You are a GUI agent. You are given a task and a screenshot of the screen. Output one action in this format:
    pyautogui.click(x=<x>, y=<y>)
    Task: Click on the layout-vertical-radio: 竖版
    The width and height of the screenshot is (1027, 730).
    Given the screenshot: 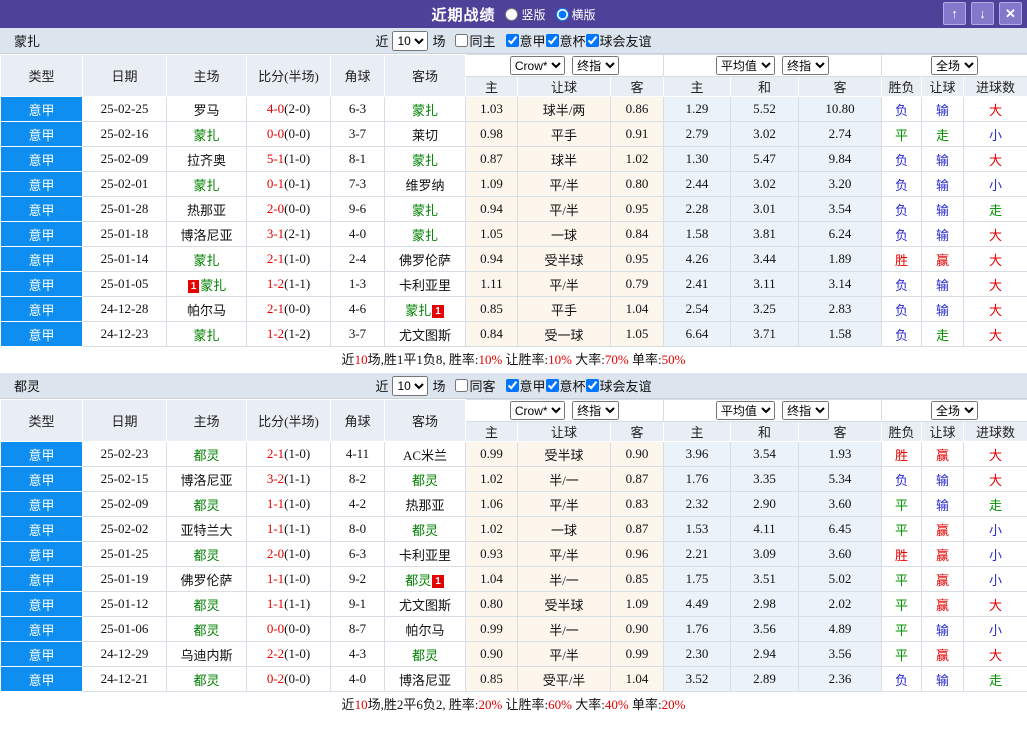 What is the action you would take?
    pyautogui.click(x=525, y=14)
    